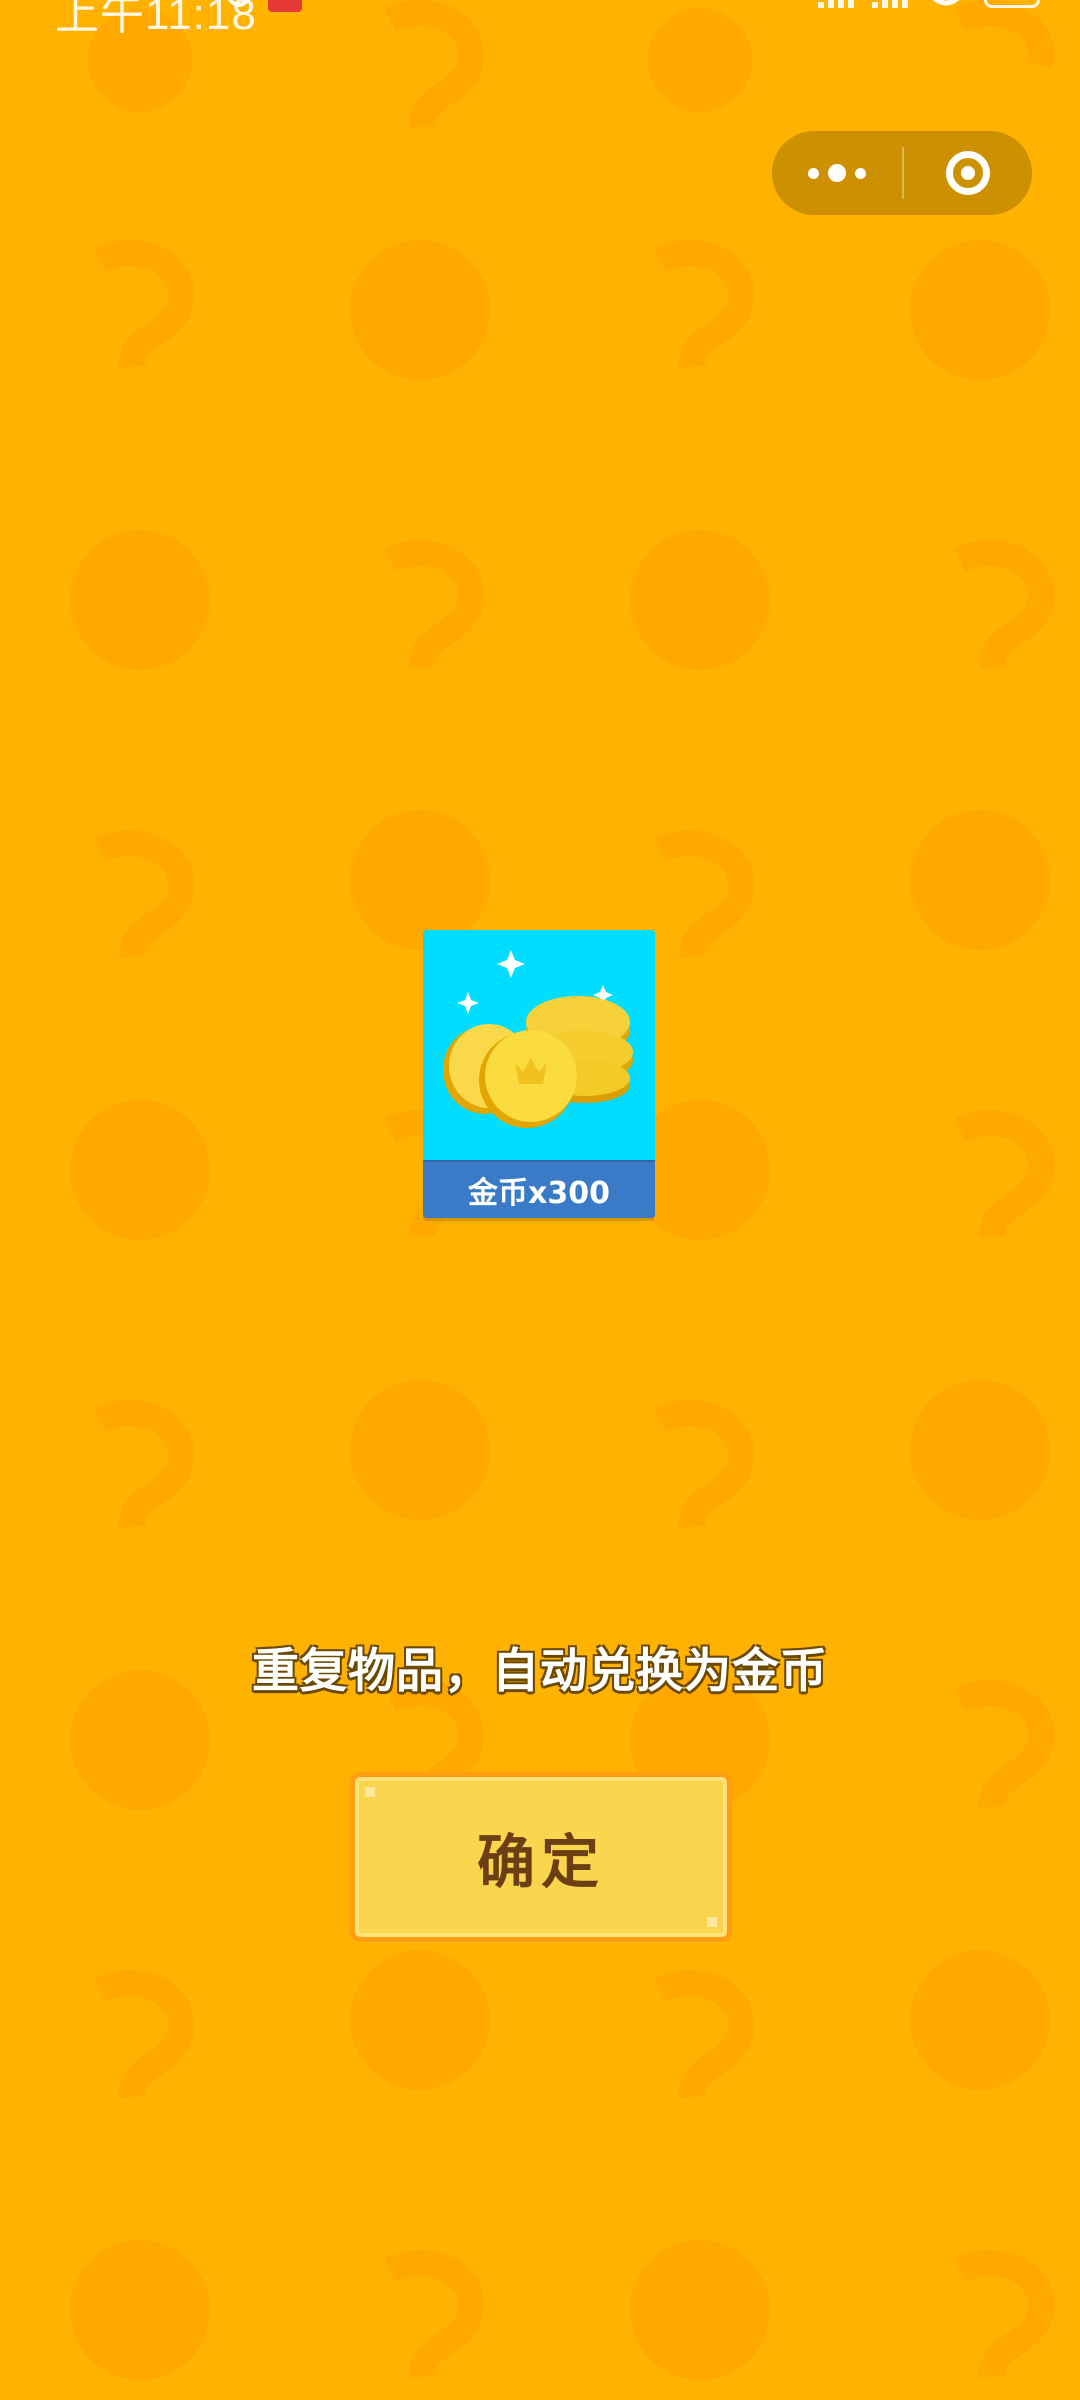 The width and height of the screenshot is (1080, 2400). I want to click on more-dots-icon-right, so click(860, 173).